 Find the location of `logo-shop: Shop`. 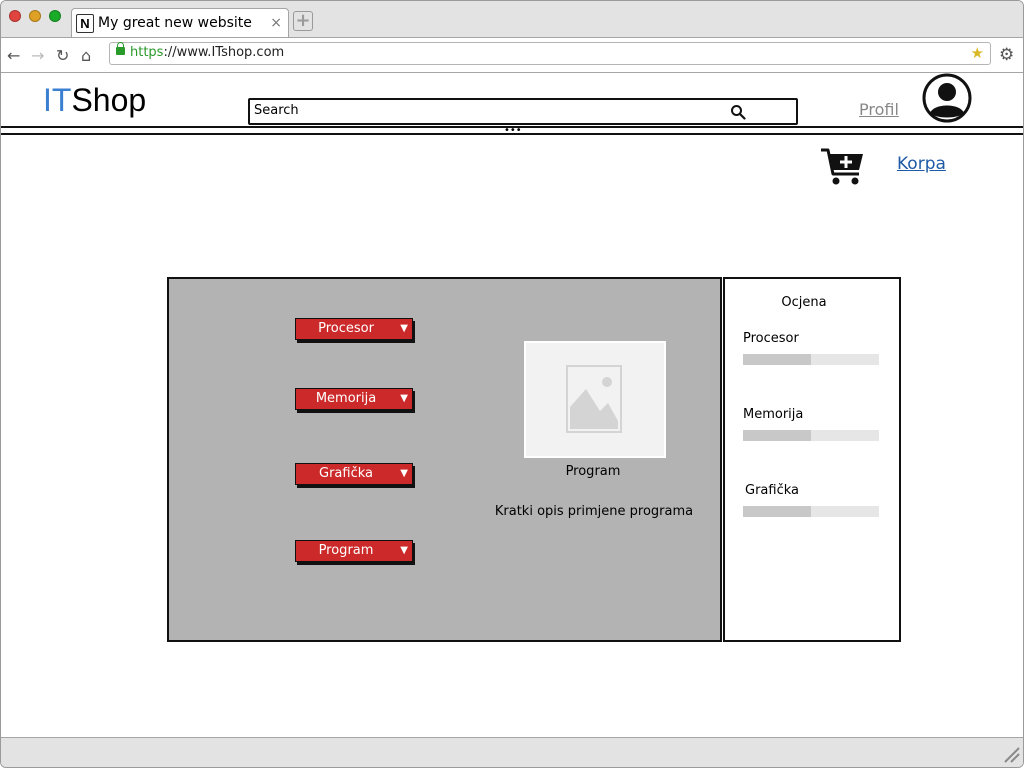

logo-shop: Shop is located at coordinates (109, 100).